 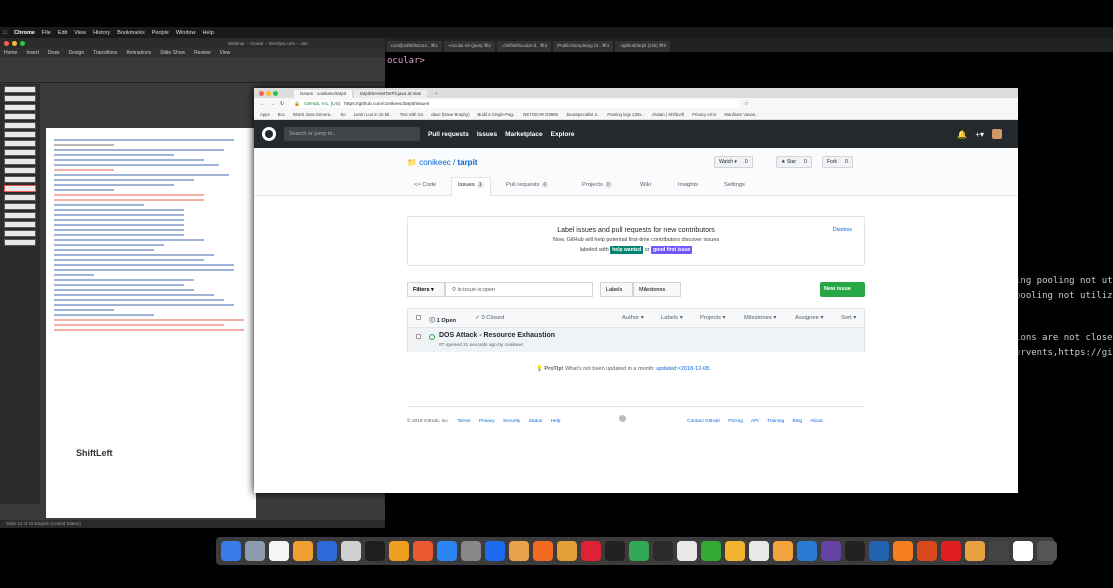 What do you see at coordinates (798, 421) in the screenshot?
I see `footer-link-blog: Blog` at bounding box center [798, 421].